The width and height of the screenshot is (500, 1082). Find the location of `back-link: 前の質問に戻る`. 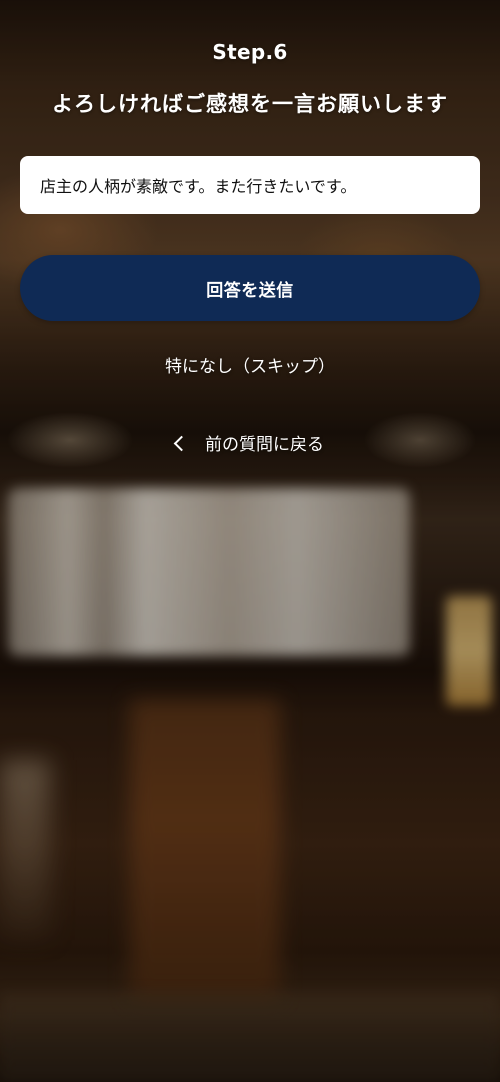

back-link: 前の質問に戻る is located at coordinates (250, 442).